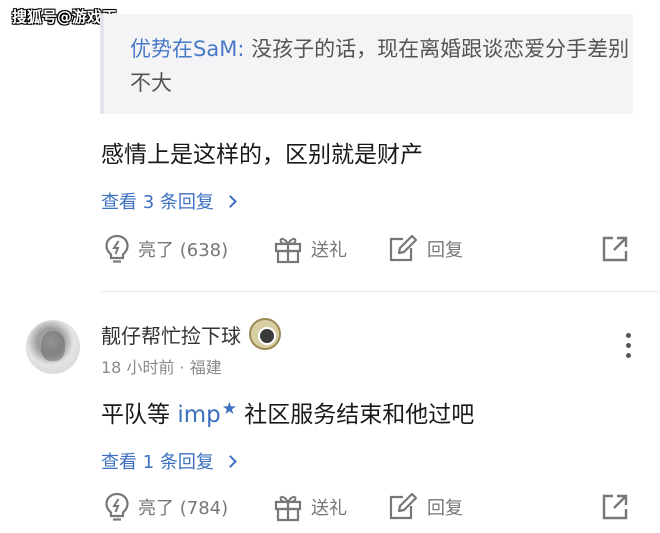 The width and height of the screenshot is (660, 533). Describe the element at coordinates (157, 462) in the screenshot. I see `view-replies-label: 查看 1 条回复` at that location.